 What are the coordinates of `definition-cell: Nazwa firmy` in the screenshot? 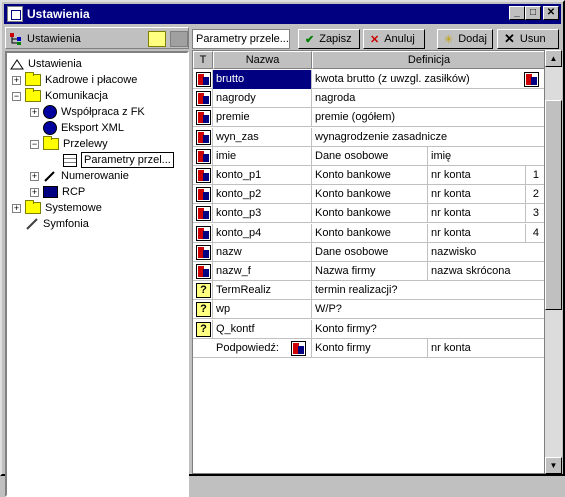 It's located at (370, 271).